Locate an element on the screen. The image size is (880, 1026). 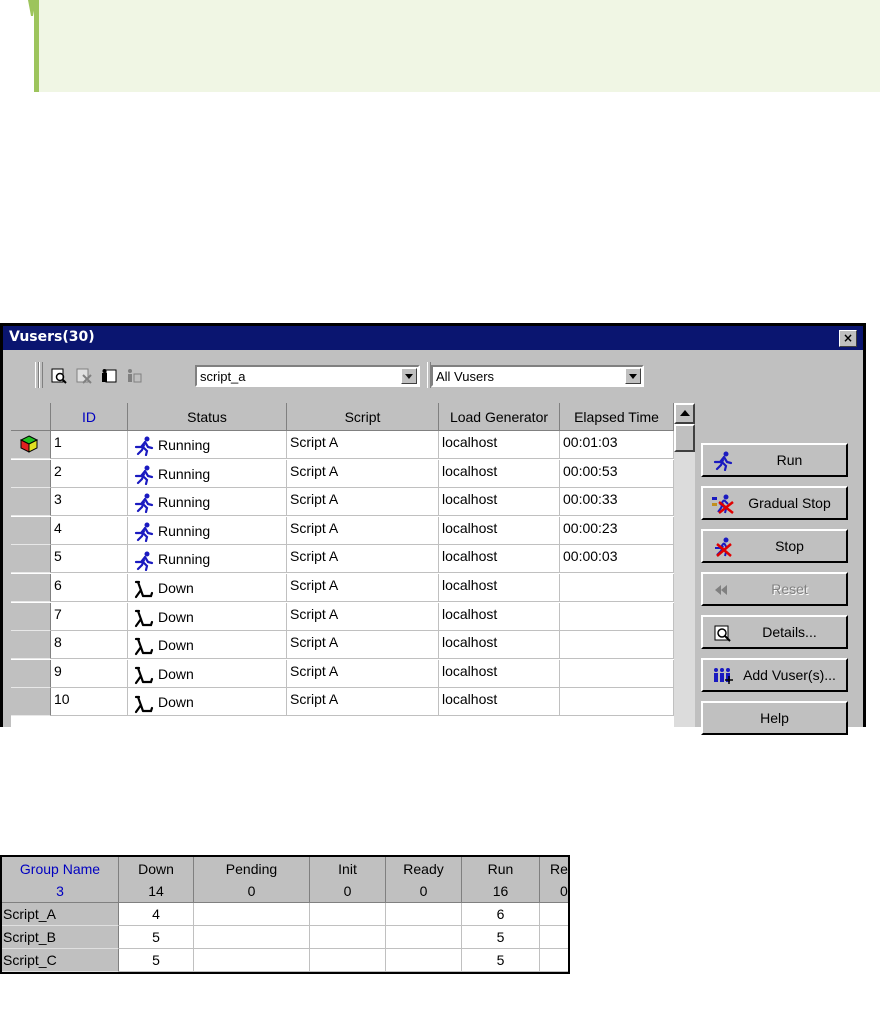
stop-button: Stop is located at coordinates (774, 546).